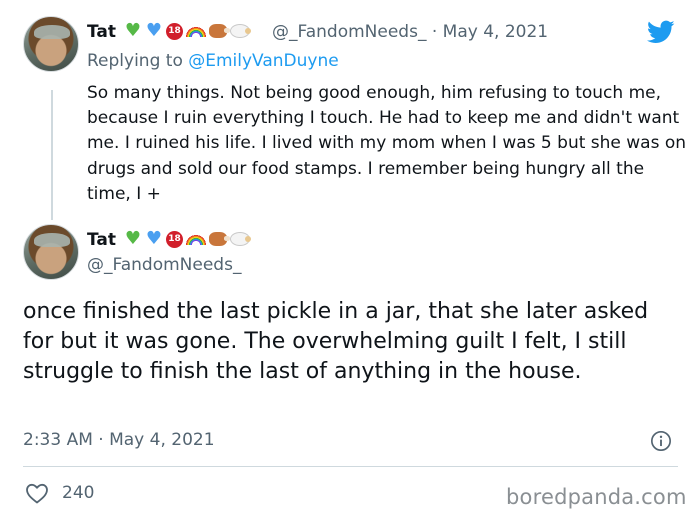 The image size is (700, 522). I want to click on thread-line, so click(52, 155).